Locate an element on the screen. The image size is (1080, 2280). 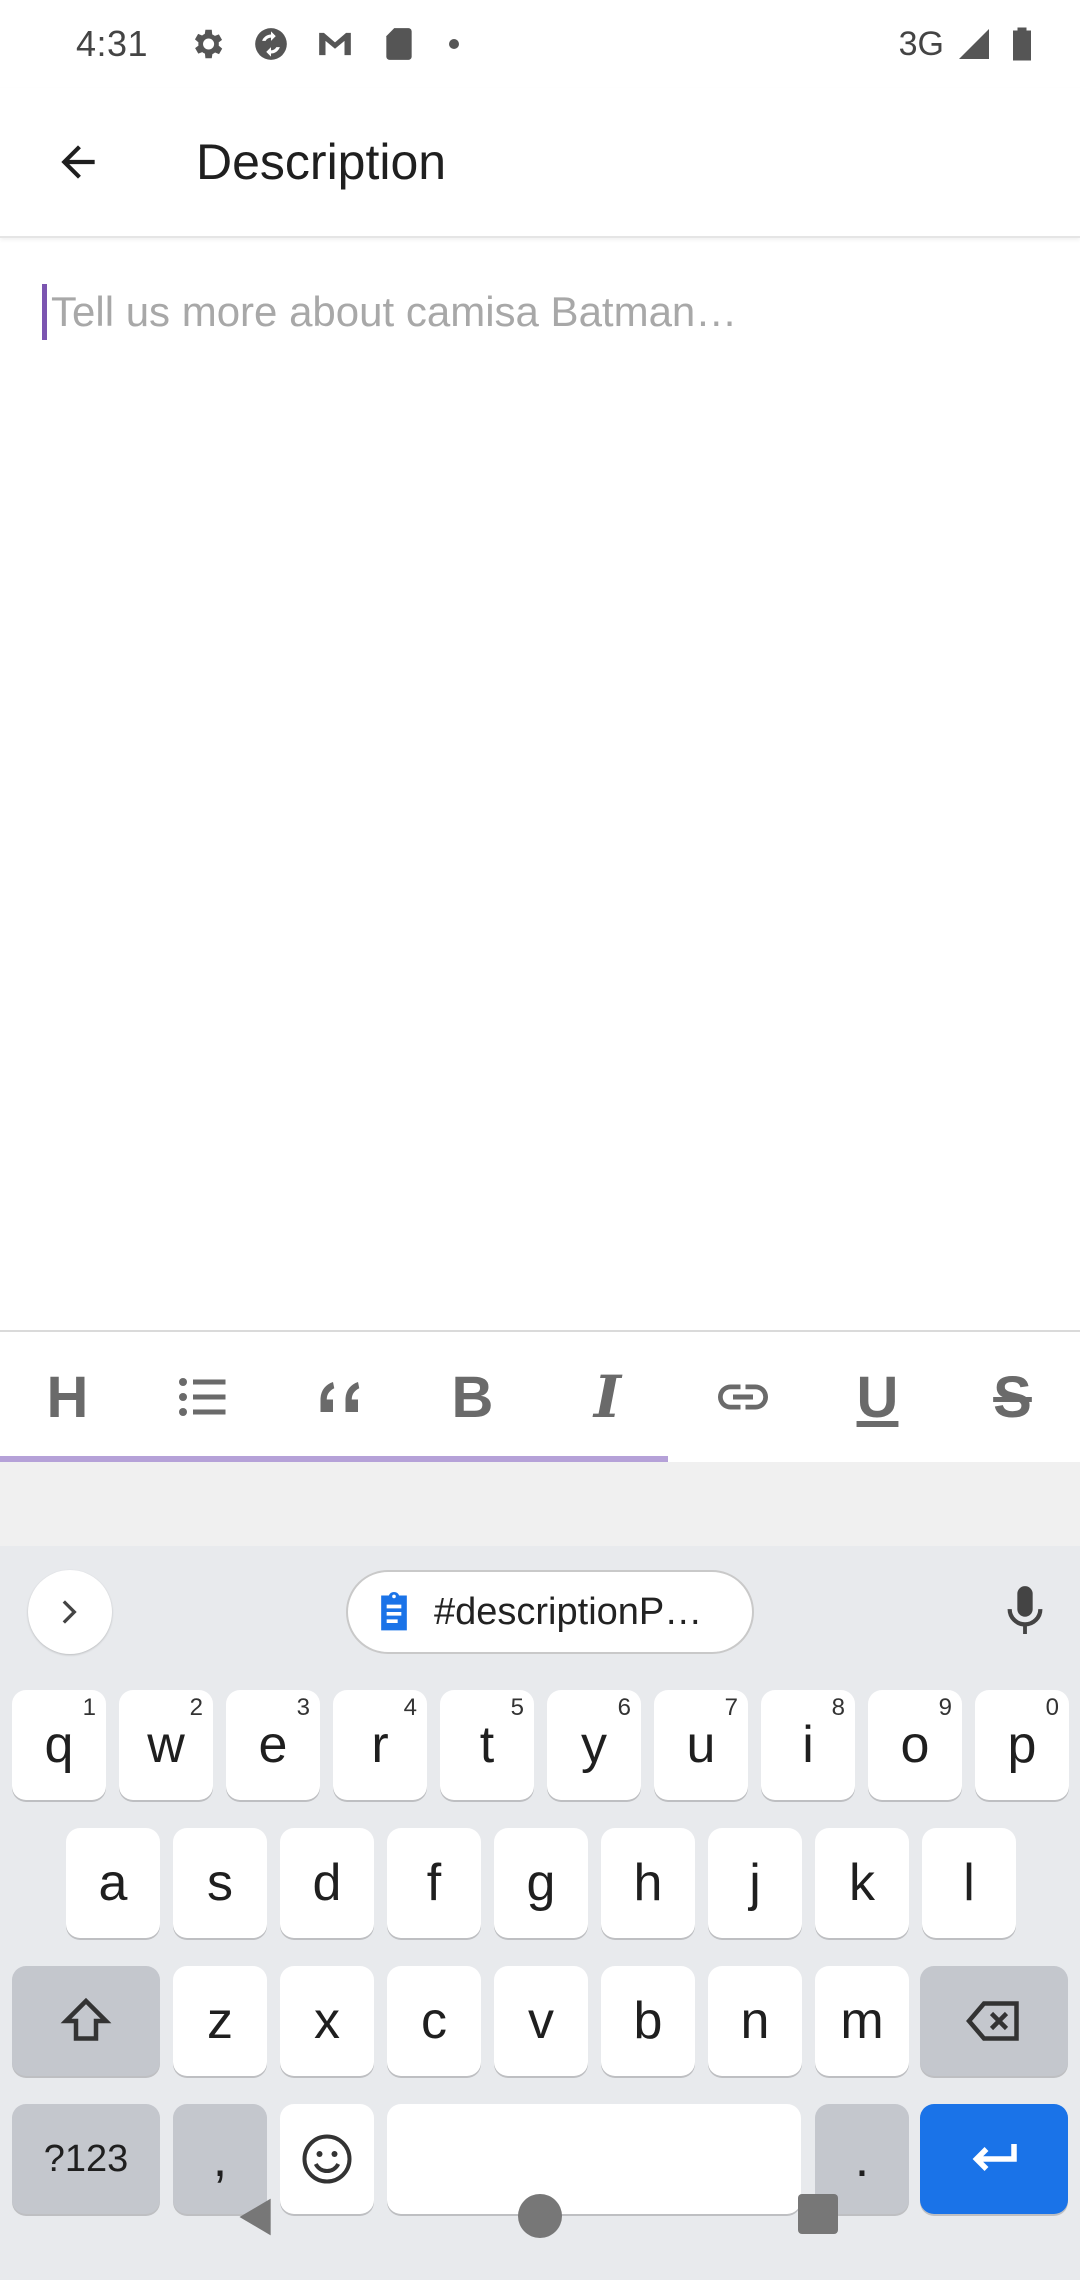
shift-key is located at coordinates (86, 2021).